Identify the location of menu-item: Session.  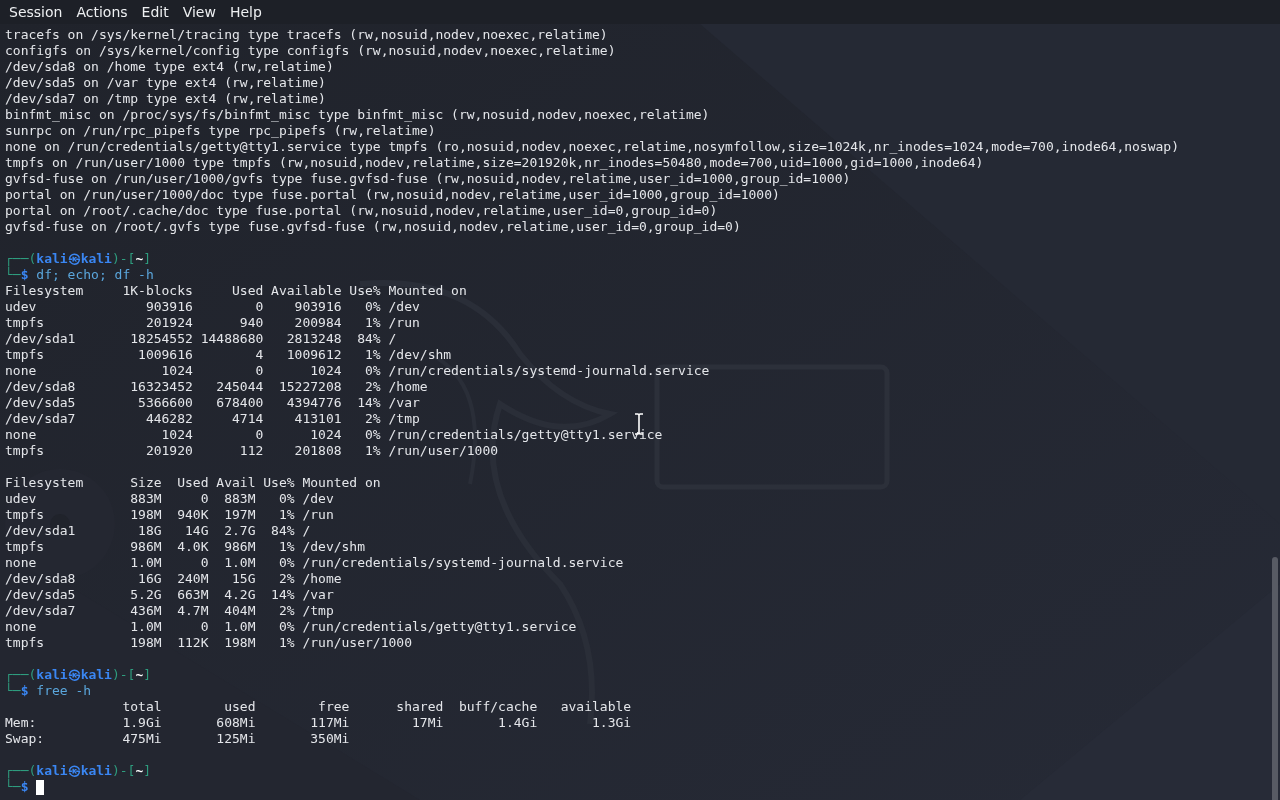
(36, 12).